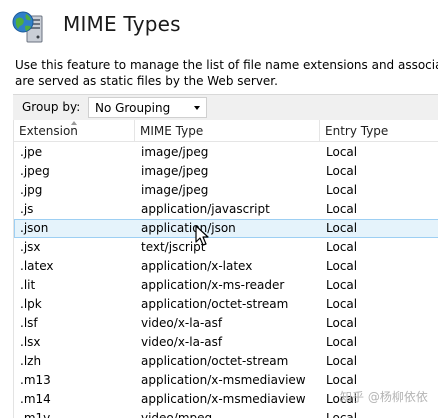 The height and width of the screenshot is (418, 438). What do you see at coordinates (122, 24) in the screenshot?
I see `page-title: MIME Types` at bounding box center [122, 24].